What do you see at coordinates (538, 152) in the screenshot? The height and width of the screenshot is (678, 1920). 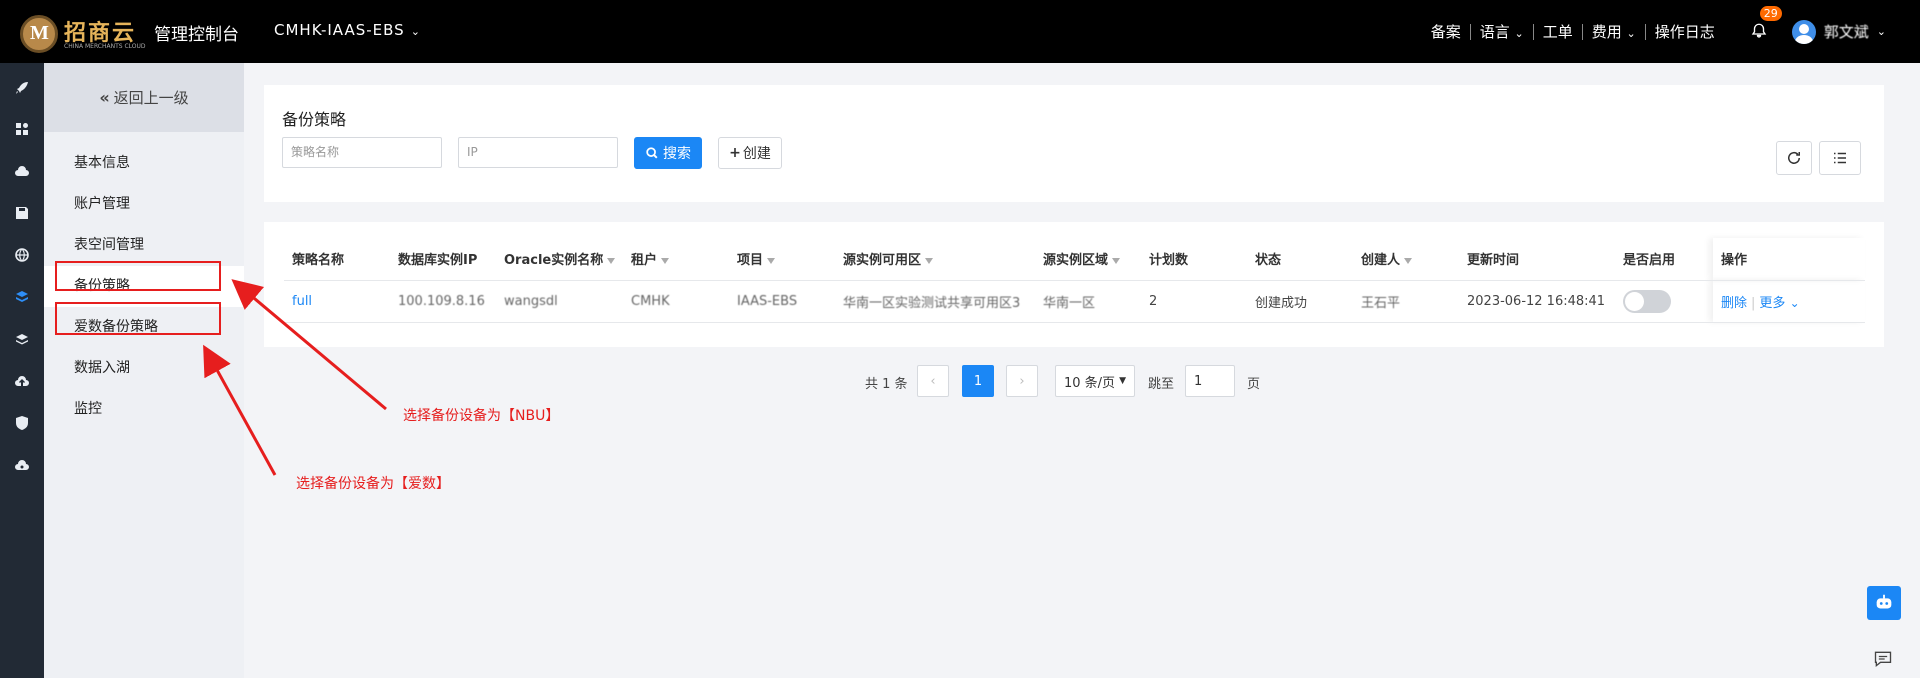 I see `ip-input: IP` at bounding box center [538, 152].